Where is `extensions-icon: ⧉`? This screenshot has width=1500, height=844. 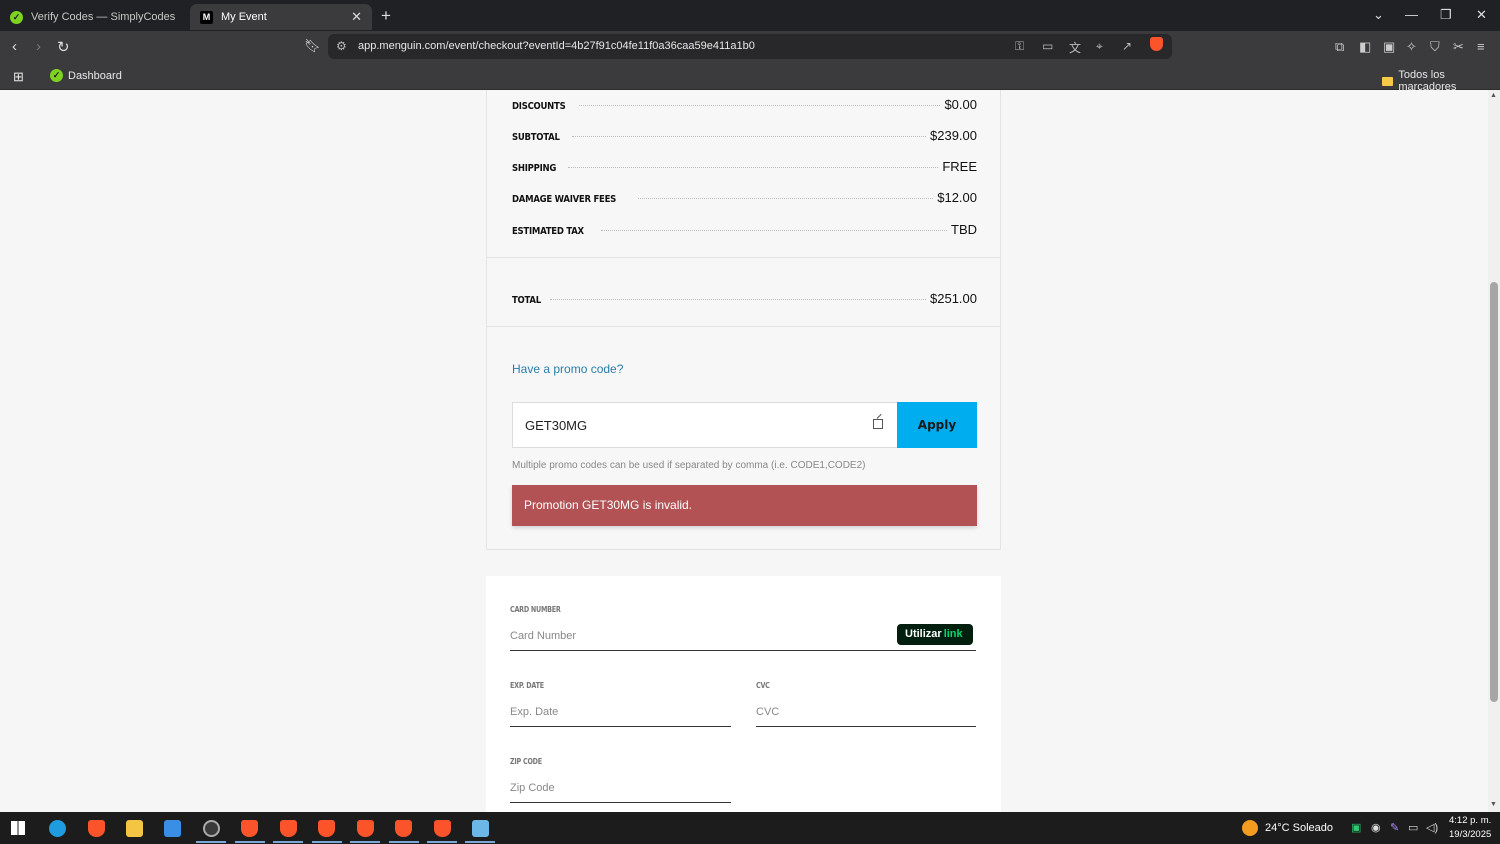
extensions-icon: ⧉ is located at coordinates (1339, 47).